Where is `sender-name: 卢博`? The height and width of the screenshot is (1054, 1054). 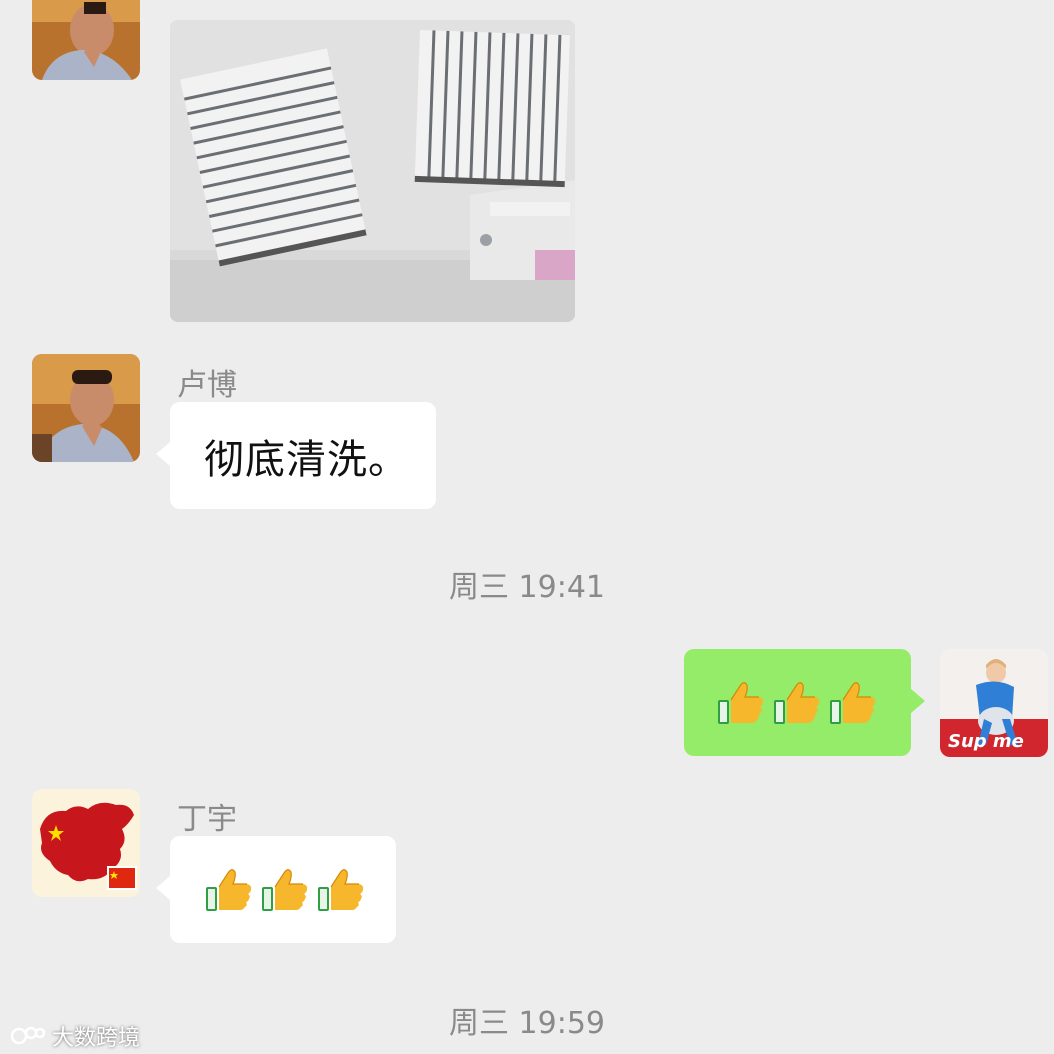 sender-name: 卢博 is located at coordinates (207, 385).